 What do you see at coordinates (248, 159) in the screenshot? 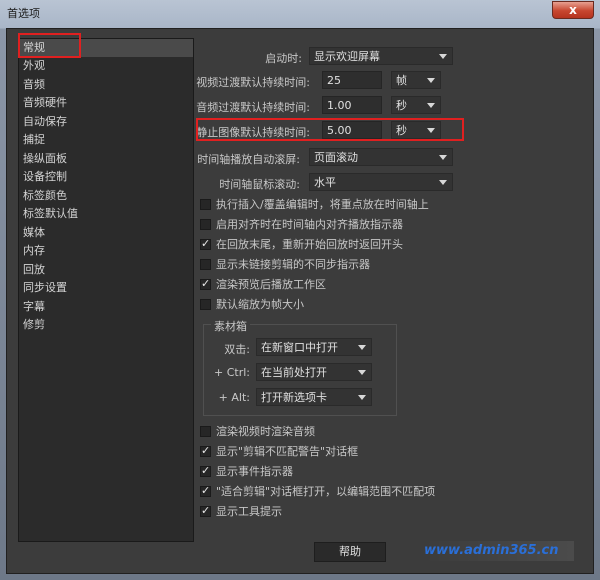
I see `timeline-scroll-label: 时间轴播放自动滚屏:` at bounding box center [248, 159].